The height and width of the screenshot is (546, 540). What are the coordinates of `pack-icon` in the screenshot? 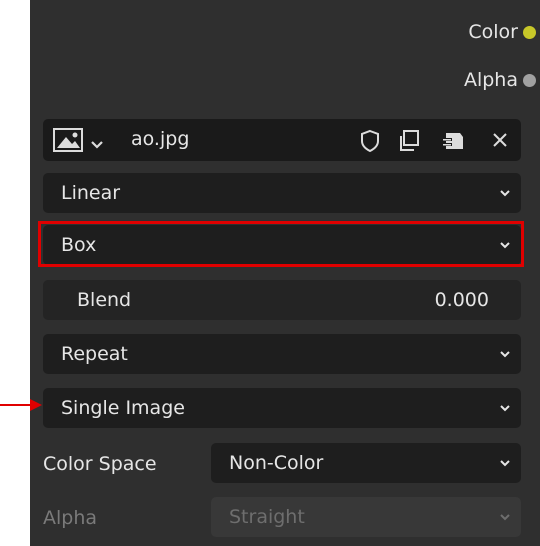 It's located at (453, 143).